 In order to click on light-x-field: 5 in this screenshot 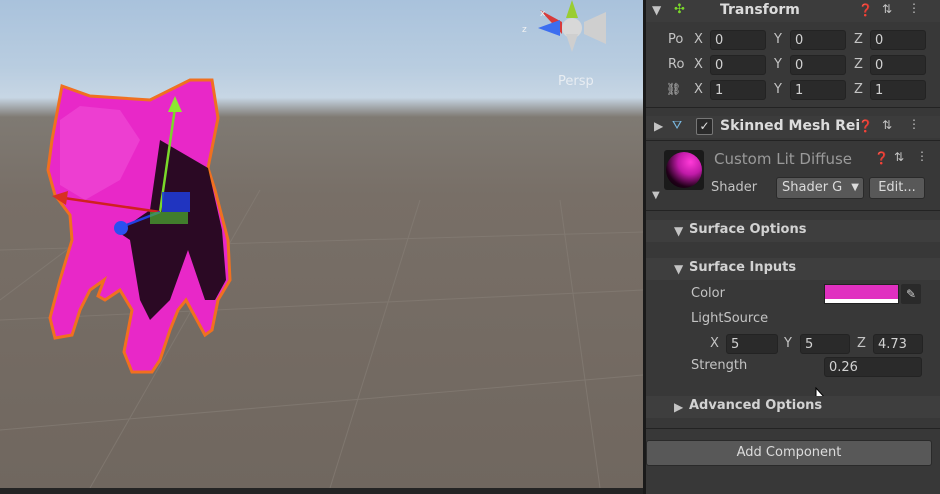, I will do `click(752, 344)`.